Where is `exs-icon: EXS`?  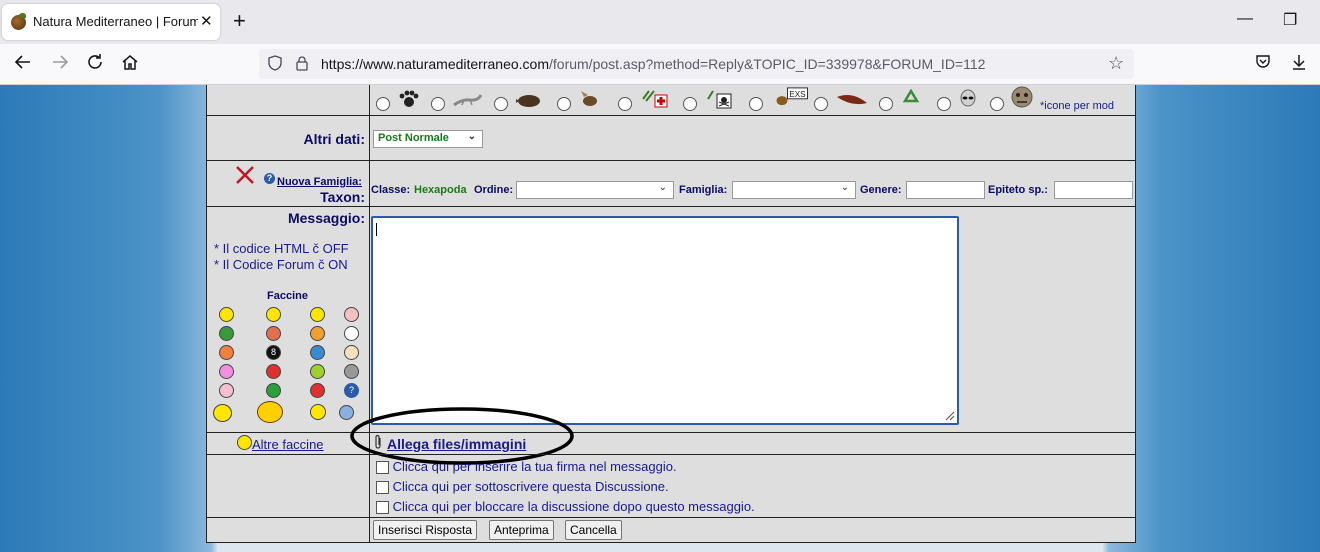 exs-icon: EXS is located at coordinates (792, 96).